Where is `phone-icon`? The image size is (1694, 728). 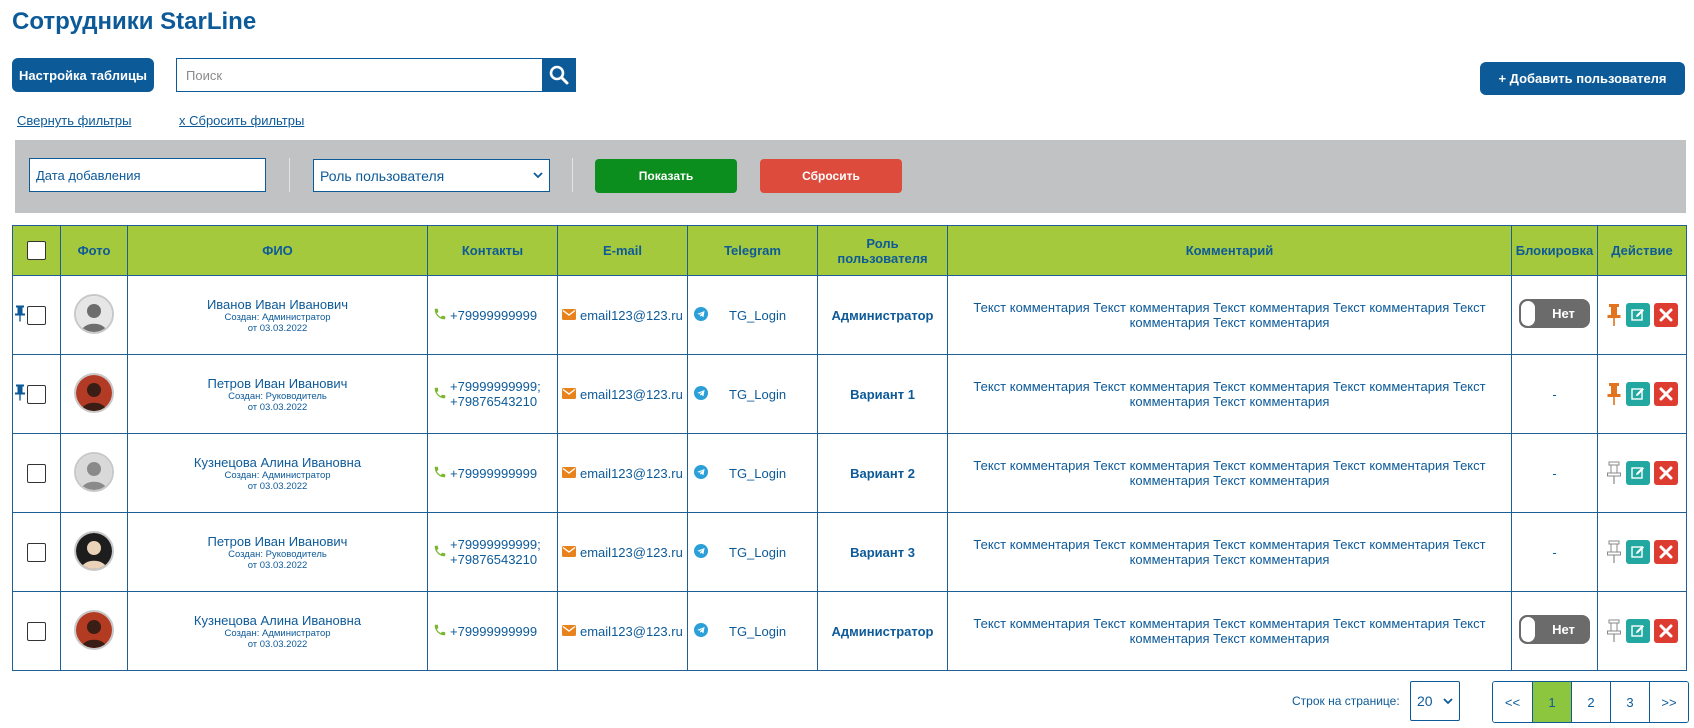 phone-icon is located at coordinates (440, 473).